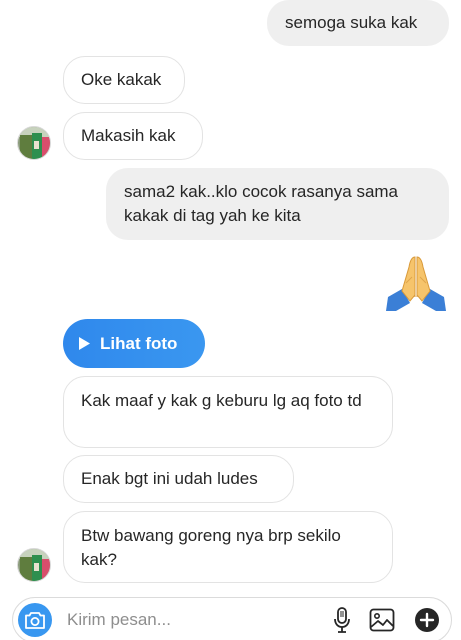 The width and height of the screenshot is (461, 640). What do you see at coordinates (128, 135) in the screenshot?
I see `message-text: Makasih kak` at bounding box center [128, 135].